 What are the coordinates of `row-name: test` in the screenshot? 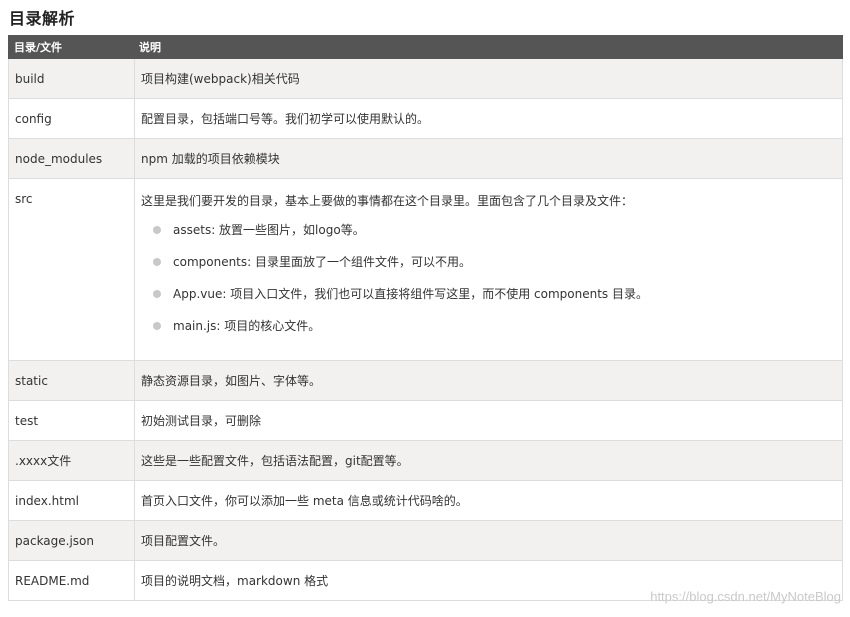 It's located at (71, 420).